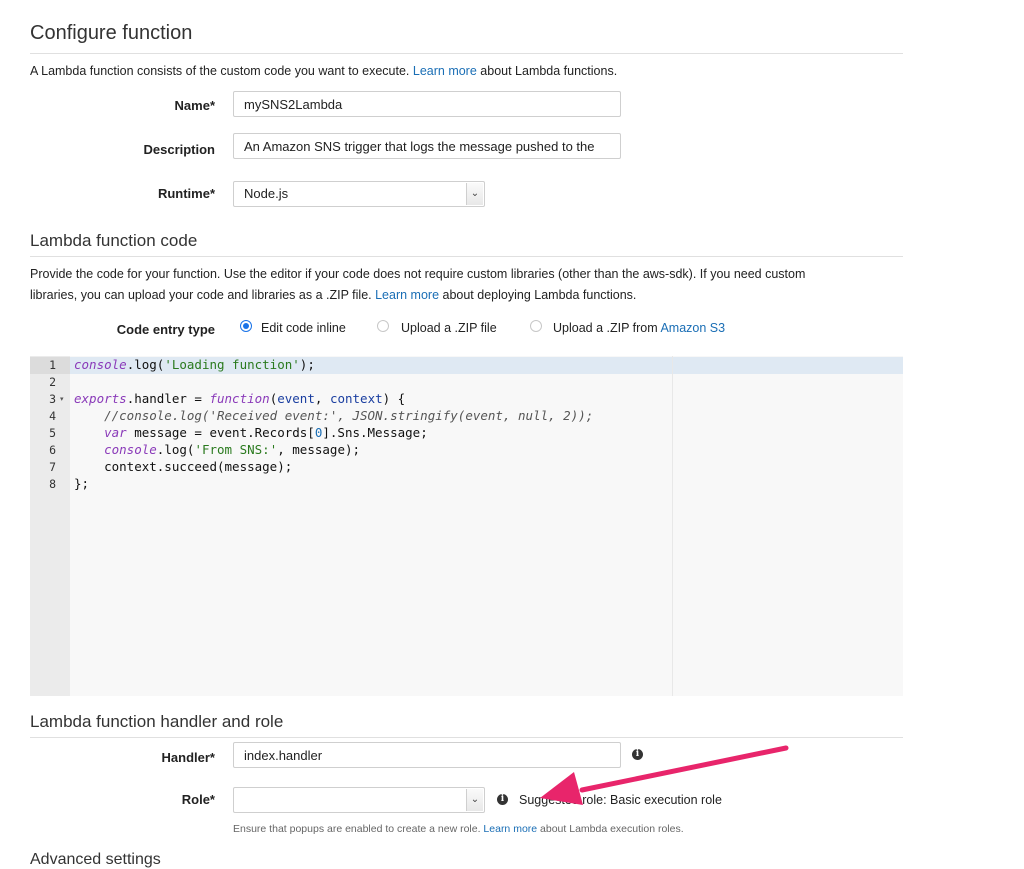 This screenshot has height=869, width=1024. Describe the element at coordinates (561, 788) in the screenshot. I see `arrow-head` at that location.